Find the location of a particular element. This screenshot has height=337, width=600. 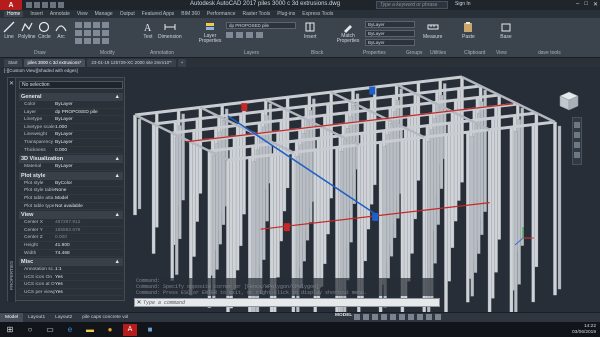

orbit-icon is located at coordinates (577, 155).